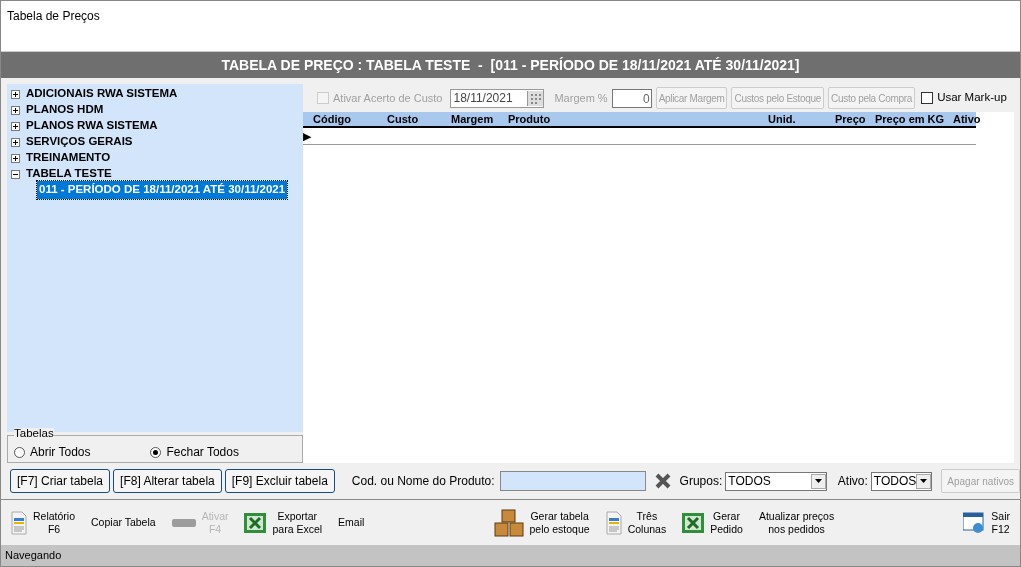 The image size is (1021, 567). Describe the element at coordinates (283, 522) in the screenshot. I see `toolbar-button: Exportar para Excel` at that location.